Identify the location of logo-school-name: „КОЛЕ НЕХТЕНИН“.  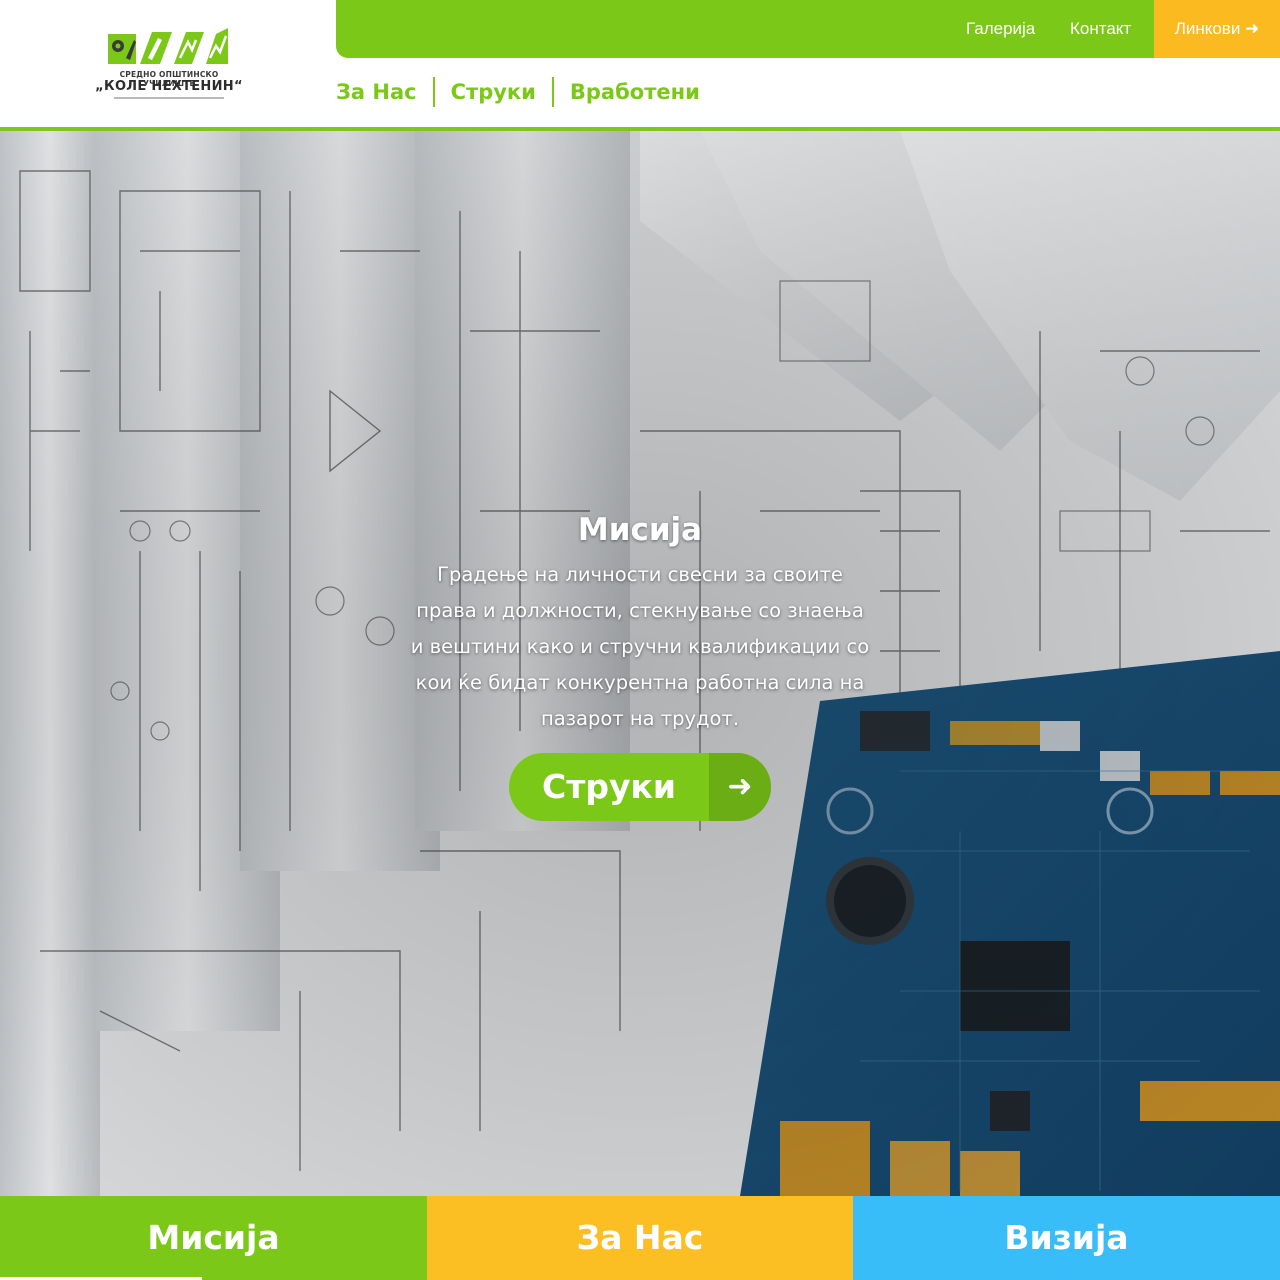
(169, 86).